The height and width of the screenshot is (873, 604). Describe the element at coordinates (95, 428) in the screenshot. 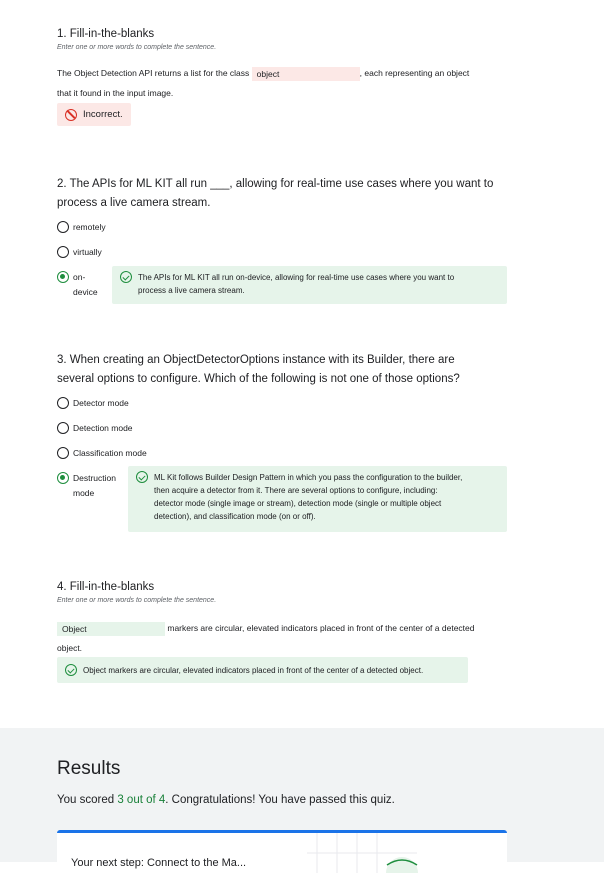

I see `q3-option-2: Detection mode` at that location.